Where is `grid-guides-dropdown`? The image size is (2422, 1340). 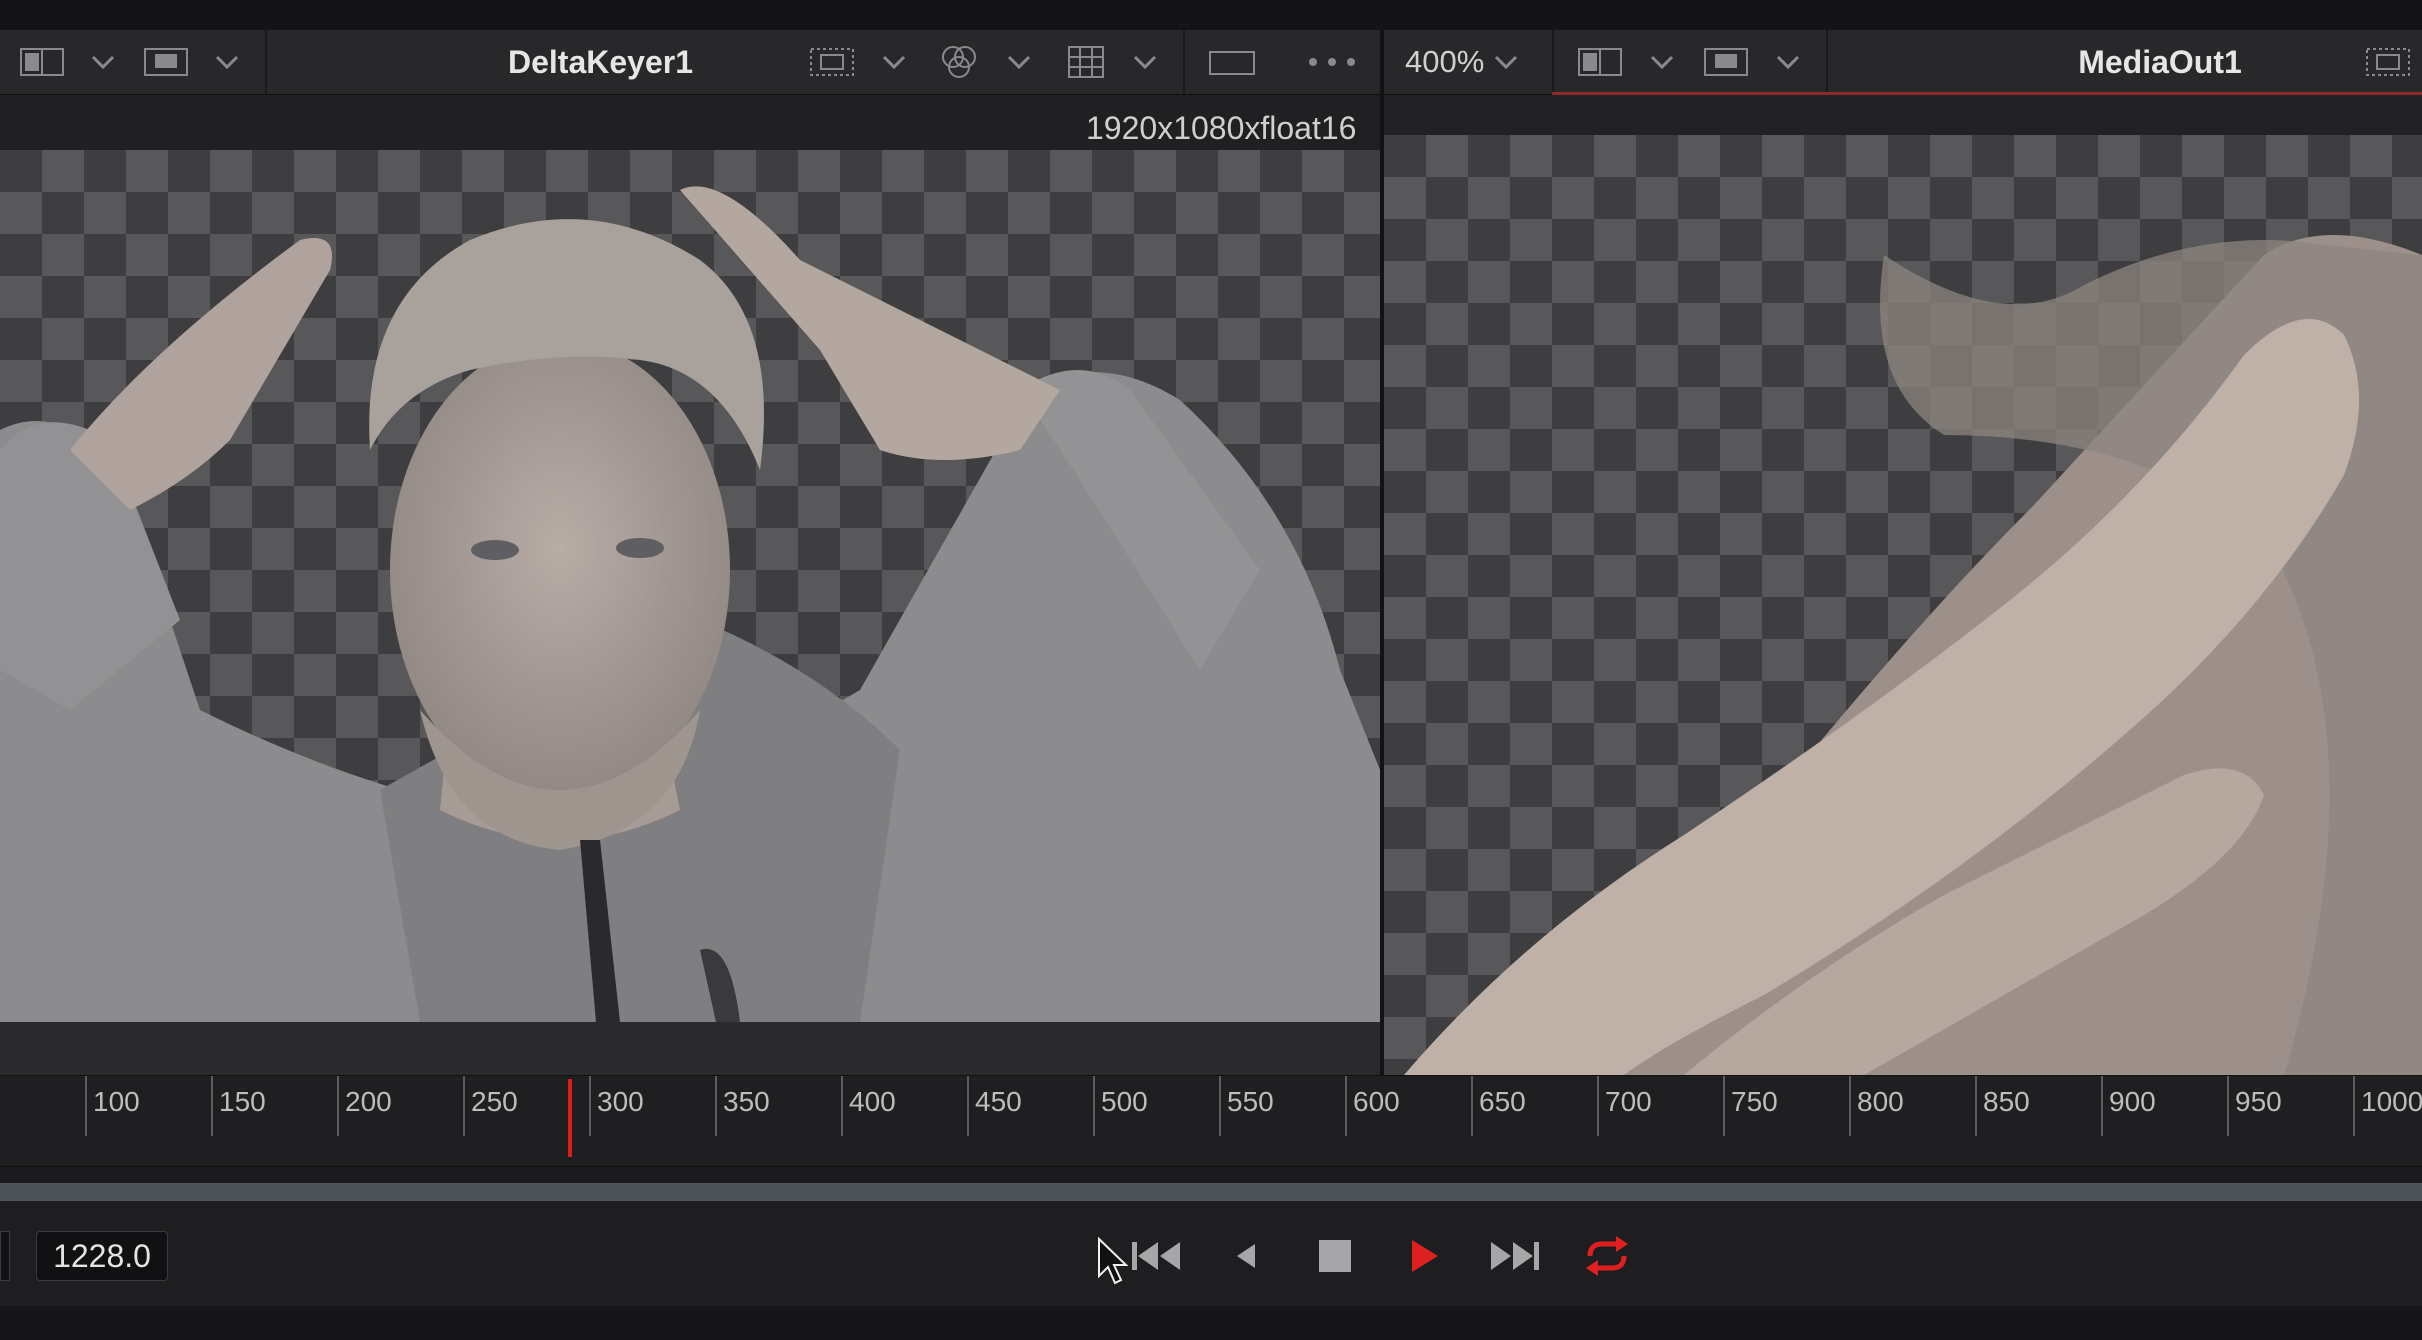 grid-guides-dropdown is located at coordinates (1145, 62).